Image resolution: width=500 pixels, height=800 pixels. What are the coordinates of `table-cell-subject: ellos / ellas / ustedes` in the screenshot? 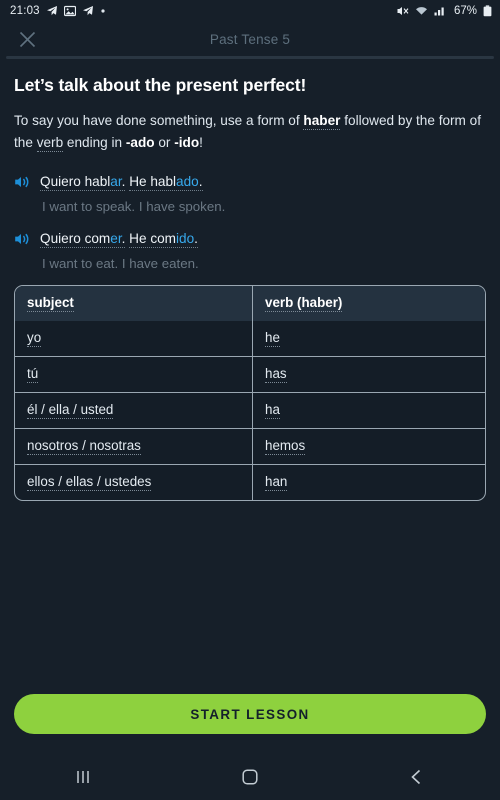 It's located at (134, 483).